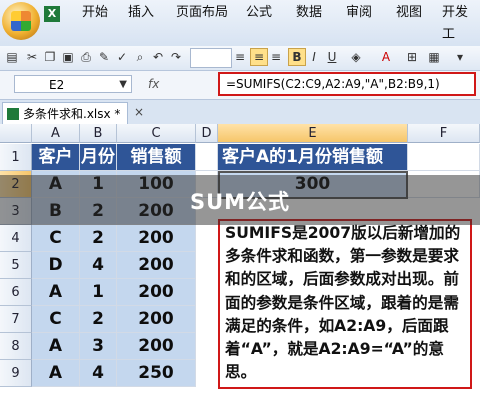 This screenshot has width=480, height=400. I want to click on underline-icon: U, so click(332, 57).